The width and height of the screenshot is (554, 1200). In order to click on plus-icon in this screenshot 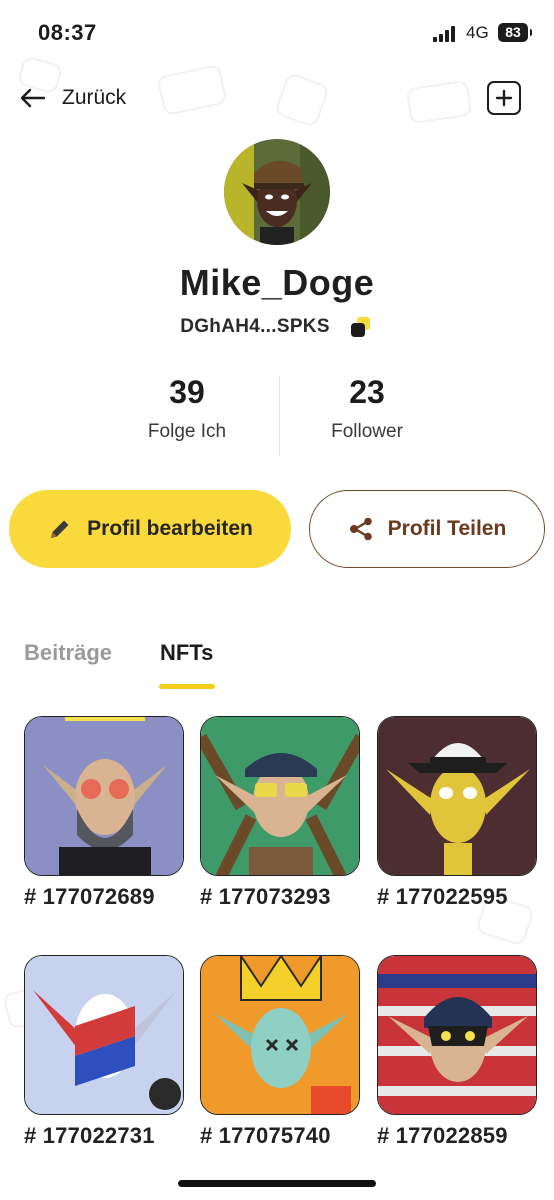, I will do `click(504, 98)`.